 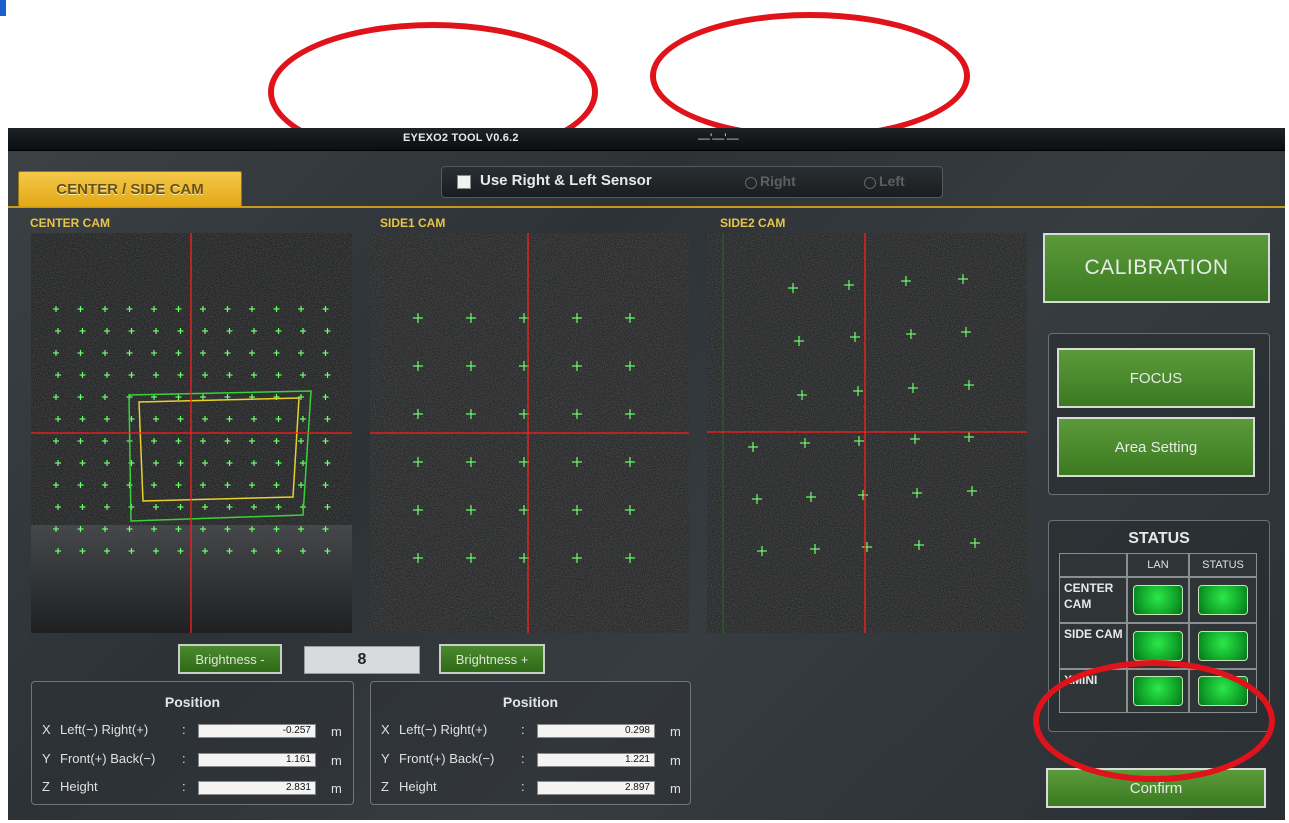 I want to click on status-header-status: STATUS, so click(x=1223, y=565).